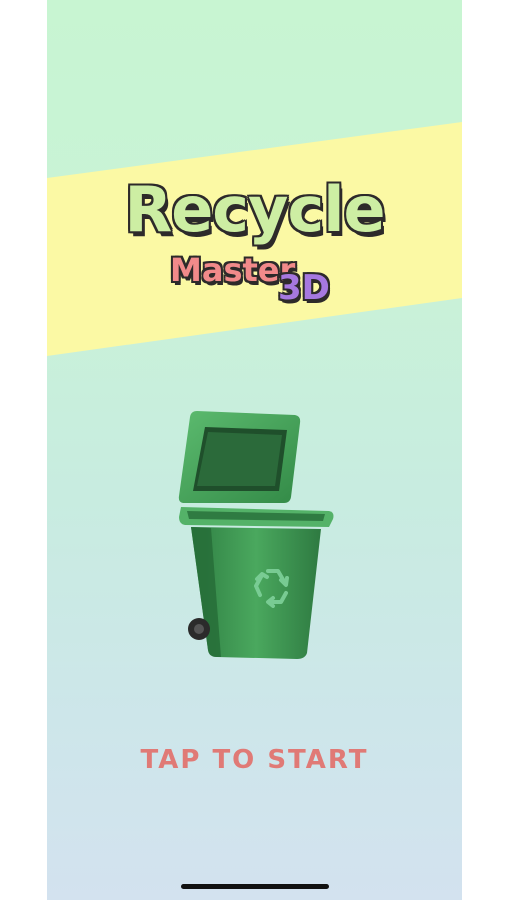 Image resolution: width=507 pixels, height=900 pixels. What do you see at coordinates (254, 250) in the screenshot?
I see `game-logo: Recycle Master 3D` at bounding box center [254, 250].